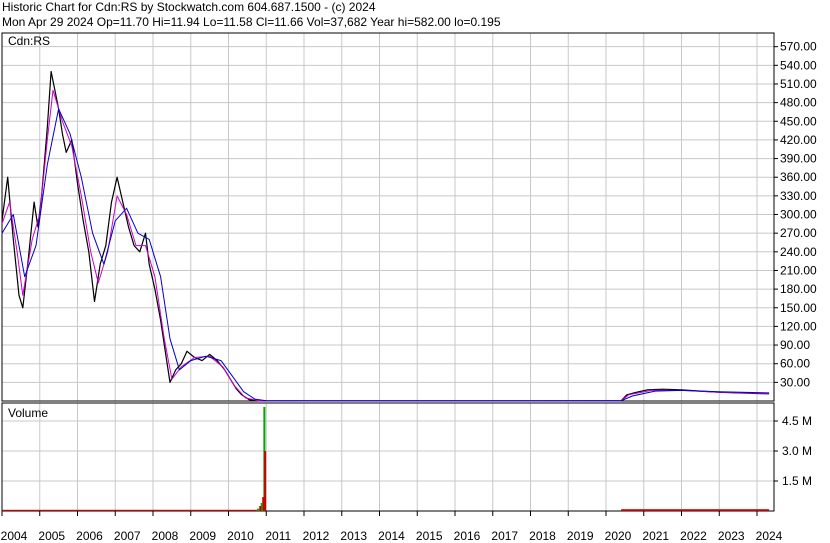 This screenshot has height=543, width=830. What do you see at coordinates (798, 308) in the screenshot?
I see `price-tick-label: 150.00` at bounding box center [798, 308].